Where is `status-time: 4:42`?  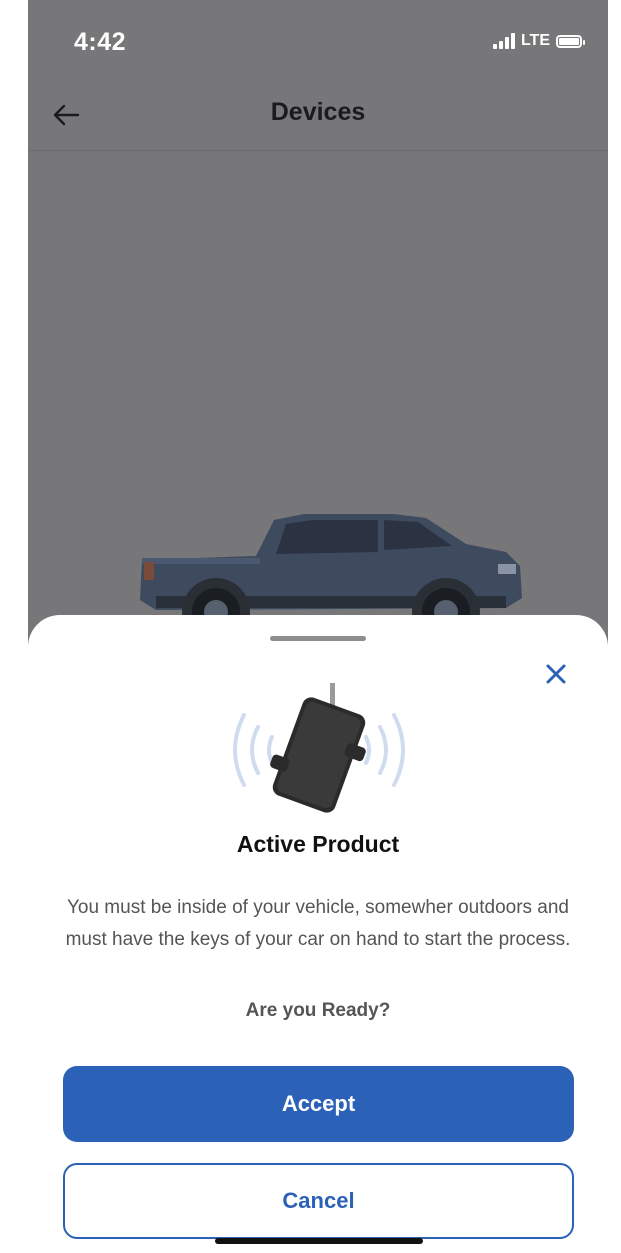
status-time: 4:42 is located at coordinates (100, 42).